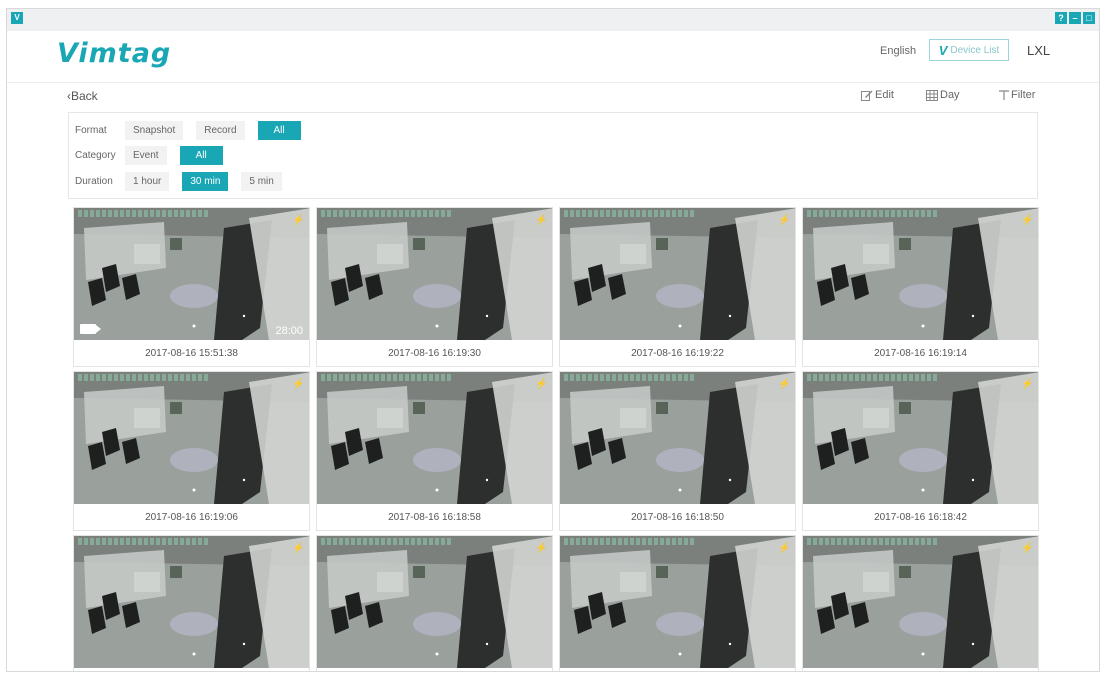 The height and width of the screenshot is (676, 1106). Describe the element at coordinates (82, 96) in the screenshot. I see `back-button: ‹Back` at that location.